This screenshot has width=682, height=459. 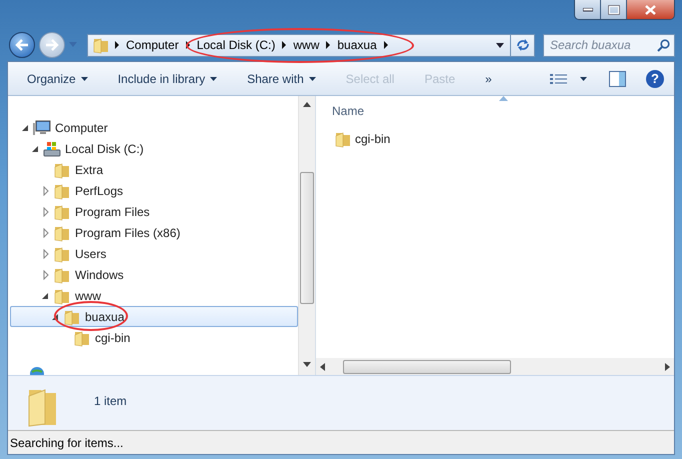 What do you see at coordinates (488, 78) in the screenshot?
I see `toolbar-button: »` at bounding box center [488, 78].